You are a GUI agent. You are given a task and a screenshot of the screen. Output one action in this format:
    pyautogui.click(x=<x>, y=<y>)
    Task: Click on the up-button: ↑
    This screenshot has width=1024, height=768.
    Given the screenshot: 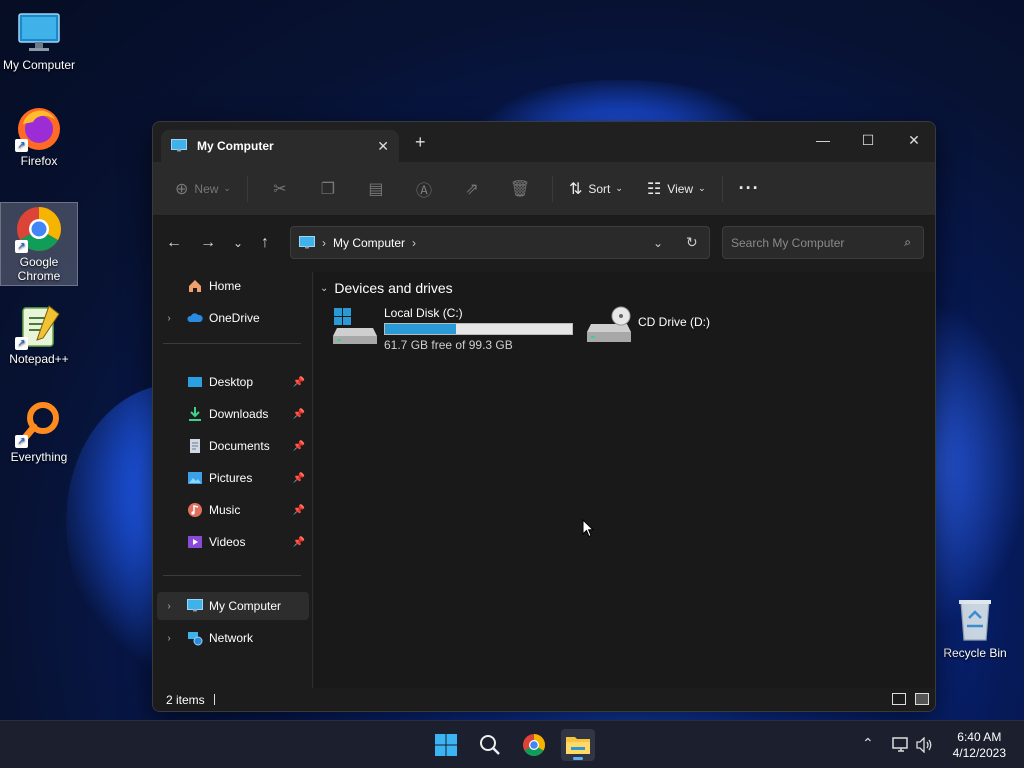 What is the action you would take?
    pyautogui.click(x=265, y=243)
    